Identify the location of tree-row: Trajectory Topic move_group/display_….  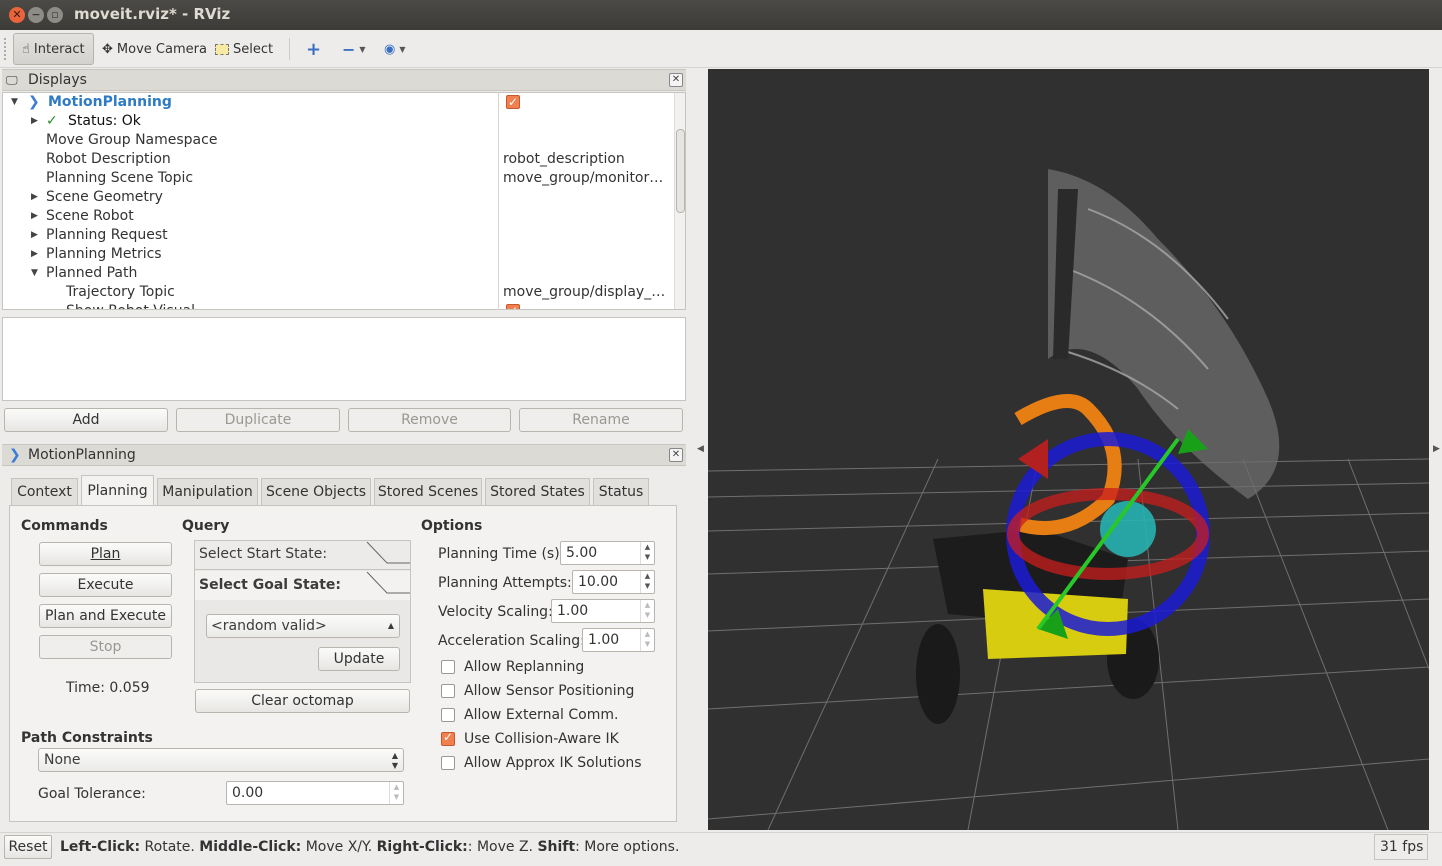
(339, 292).